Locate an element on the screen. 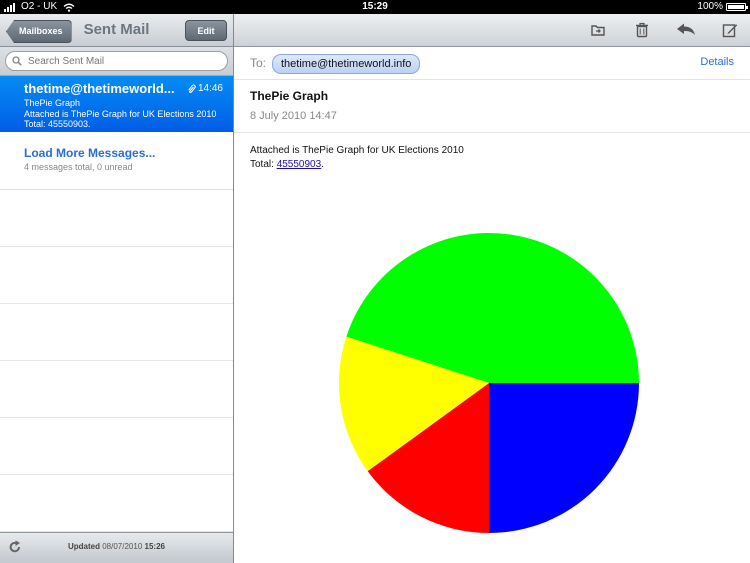 The width and height of the screenshot is (750, 563). pie-slice is located at coordinates (564, 458).